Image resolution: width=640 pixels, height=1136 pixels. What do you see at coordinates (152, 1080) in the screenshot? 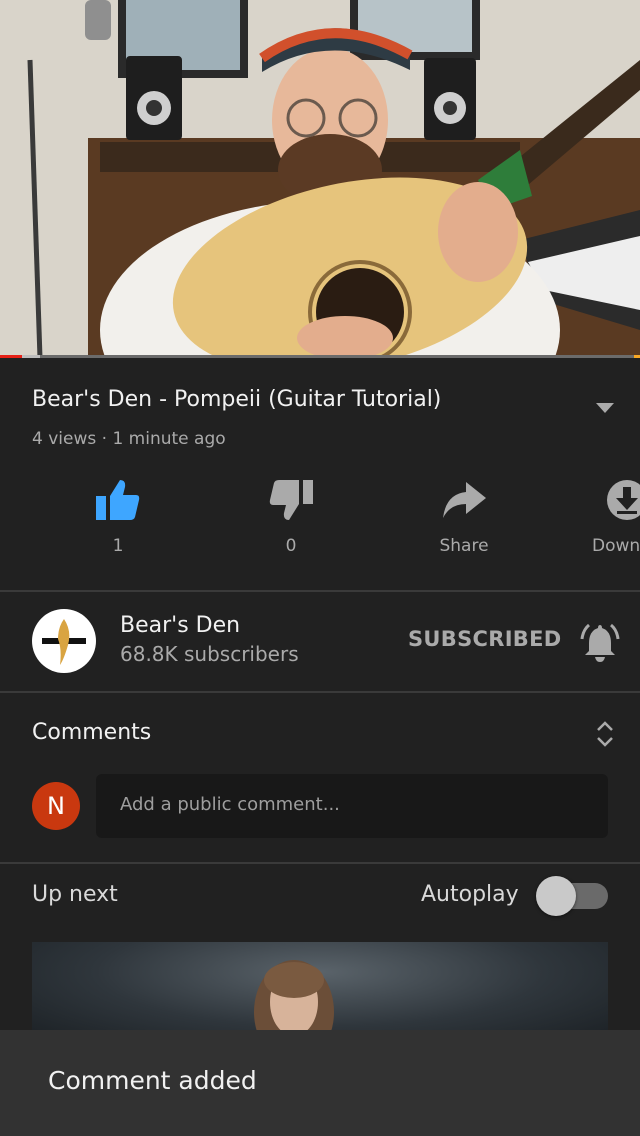
I see `snackbar-message: Comment added` at bounding box center [152, 1080].